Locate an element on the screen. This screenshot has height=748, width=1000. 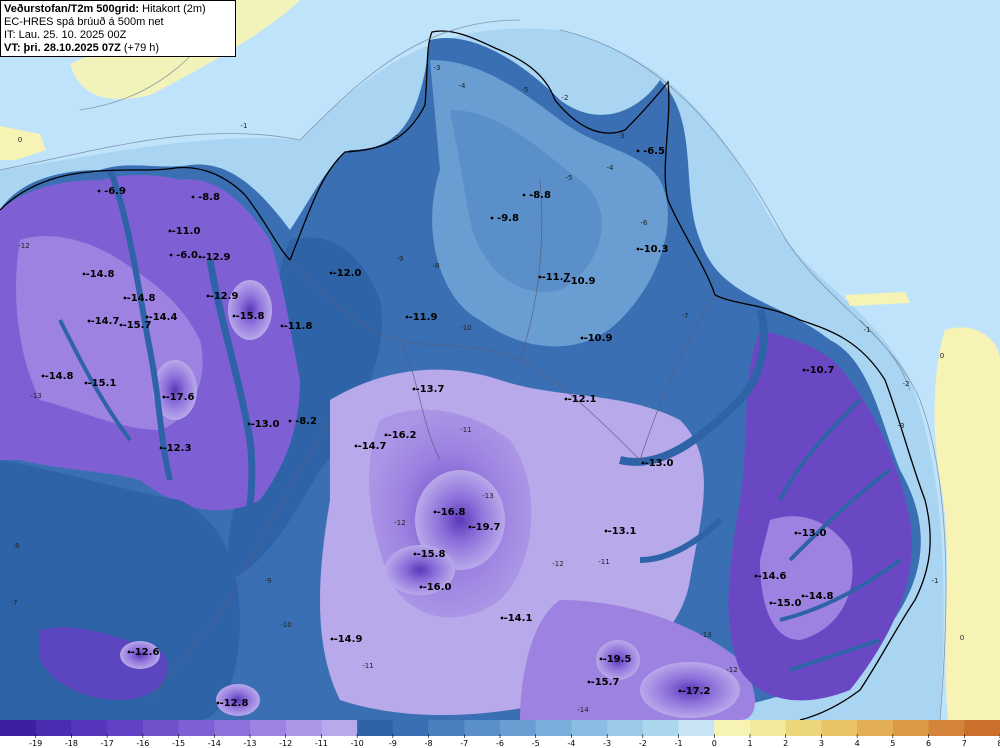
colorbar-tick-label: -11 is located at coordinates (321, 743).